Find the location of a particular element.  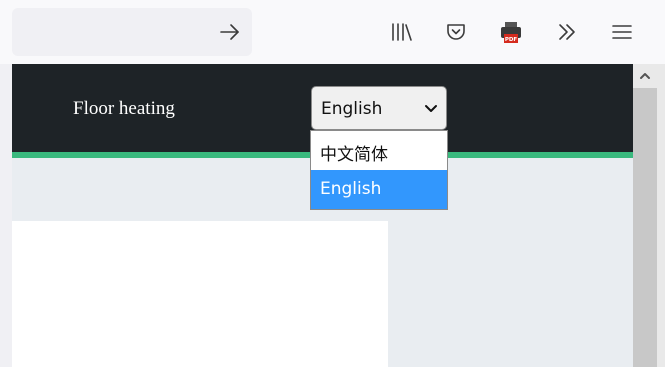

chevron-down-icon is located at coordinates (431, 108).